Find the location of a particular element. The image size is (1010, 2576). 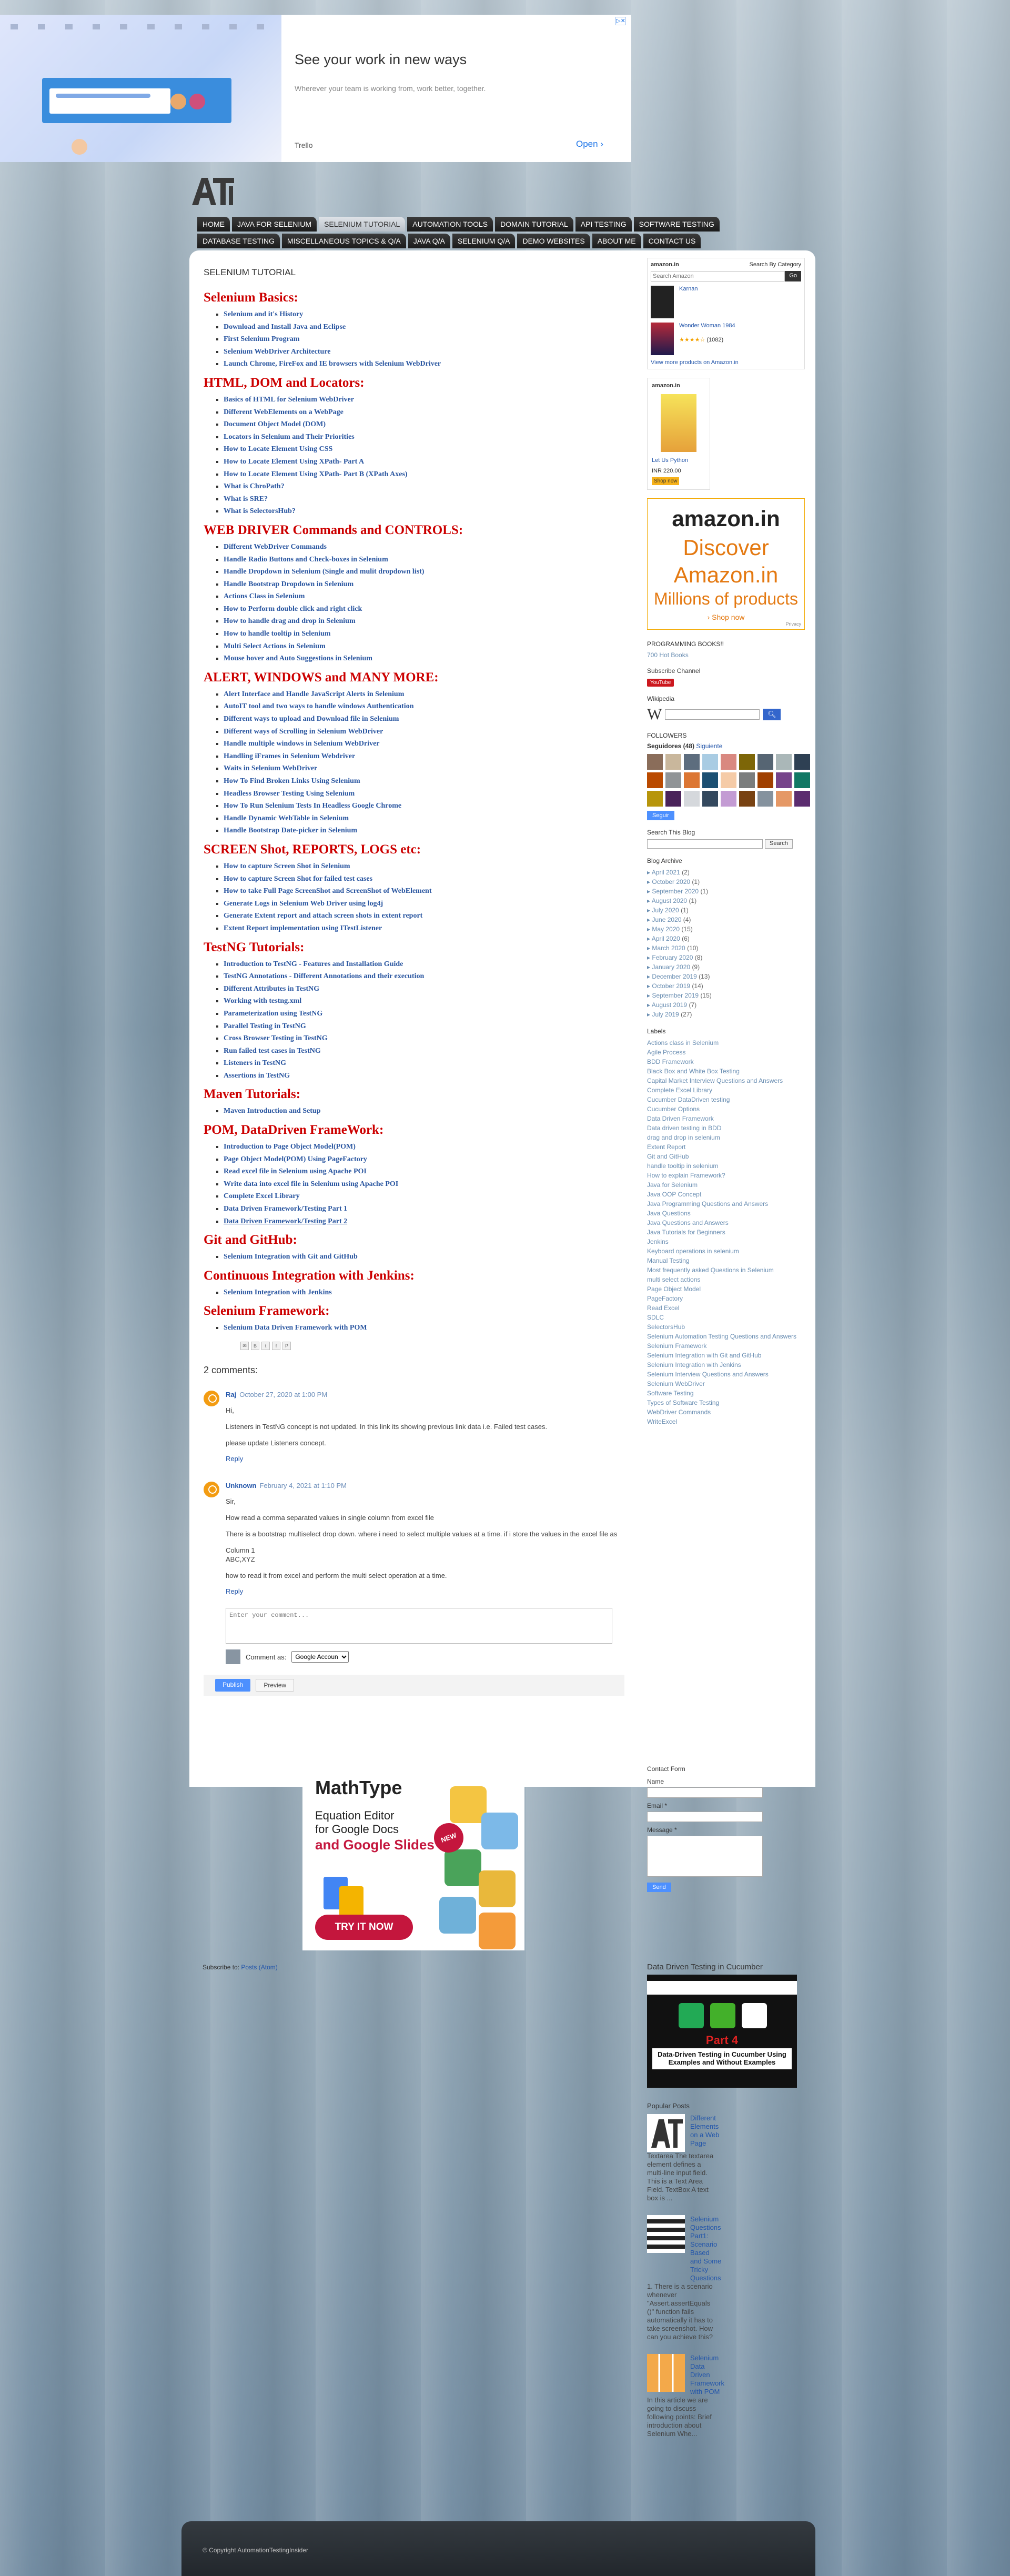

ad-open-button: Open › is located at coordinates (589, 144).